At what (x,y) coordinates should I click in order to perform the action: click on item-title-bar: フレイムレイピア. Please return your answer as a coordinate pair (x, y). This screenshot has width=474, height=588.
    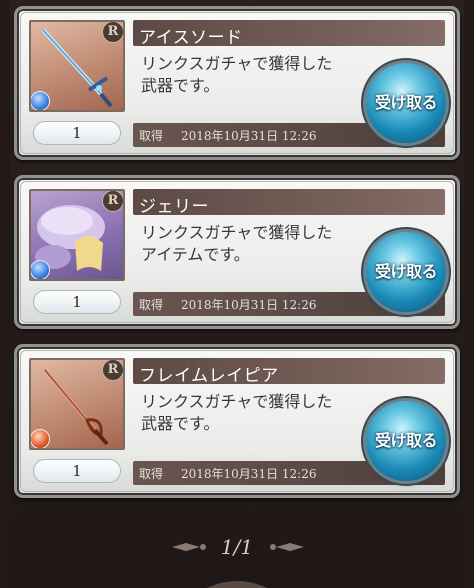
    Looking at the image, I should click on (289, 372).